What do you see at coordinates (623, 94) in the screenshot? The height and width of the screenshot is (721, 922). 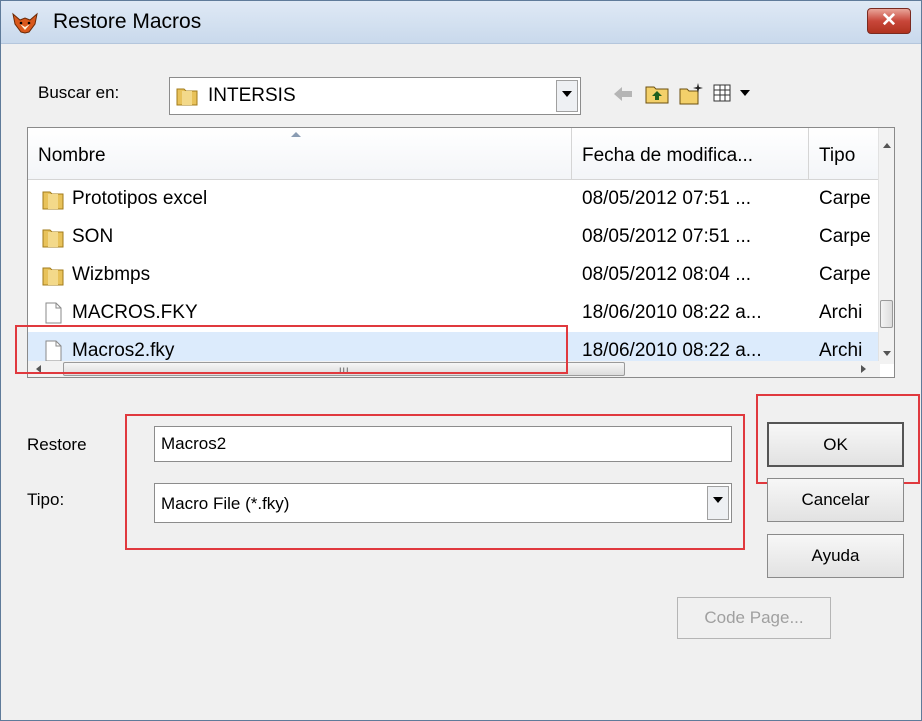 I see `back-arrow-icon` at bounding box center [623, 94].